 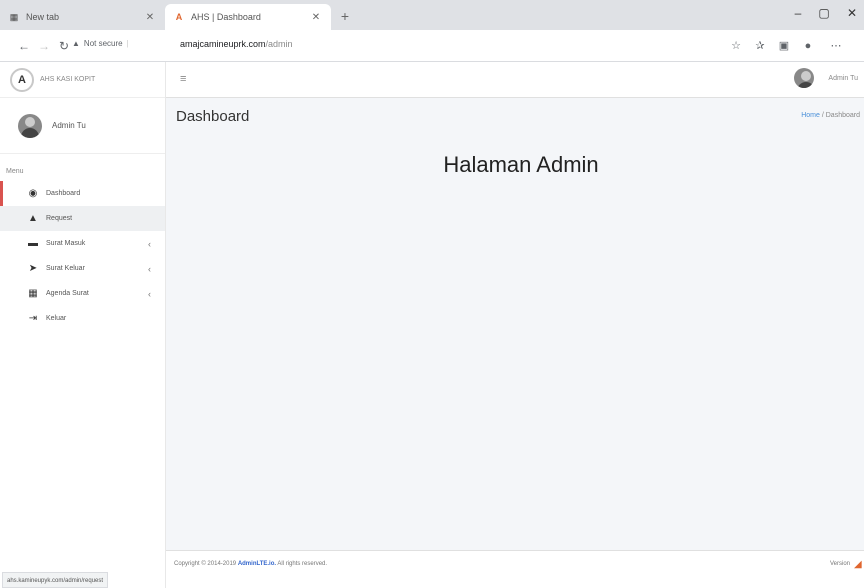 What do you see at coordinates (302, 564) in the screenshot?
I see `copyright-suffix: All rights reserved.` at bounding box center [302, 564].